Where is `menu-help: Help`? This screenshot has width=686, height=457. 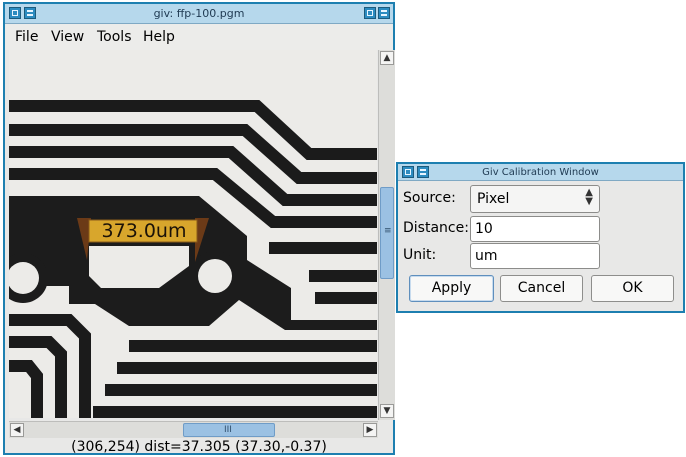
menu-help: Help is located at coordinates (159, 37).